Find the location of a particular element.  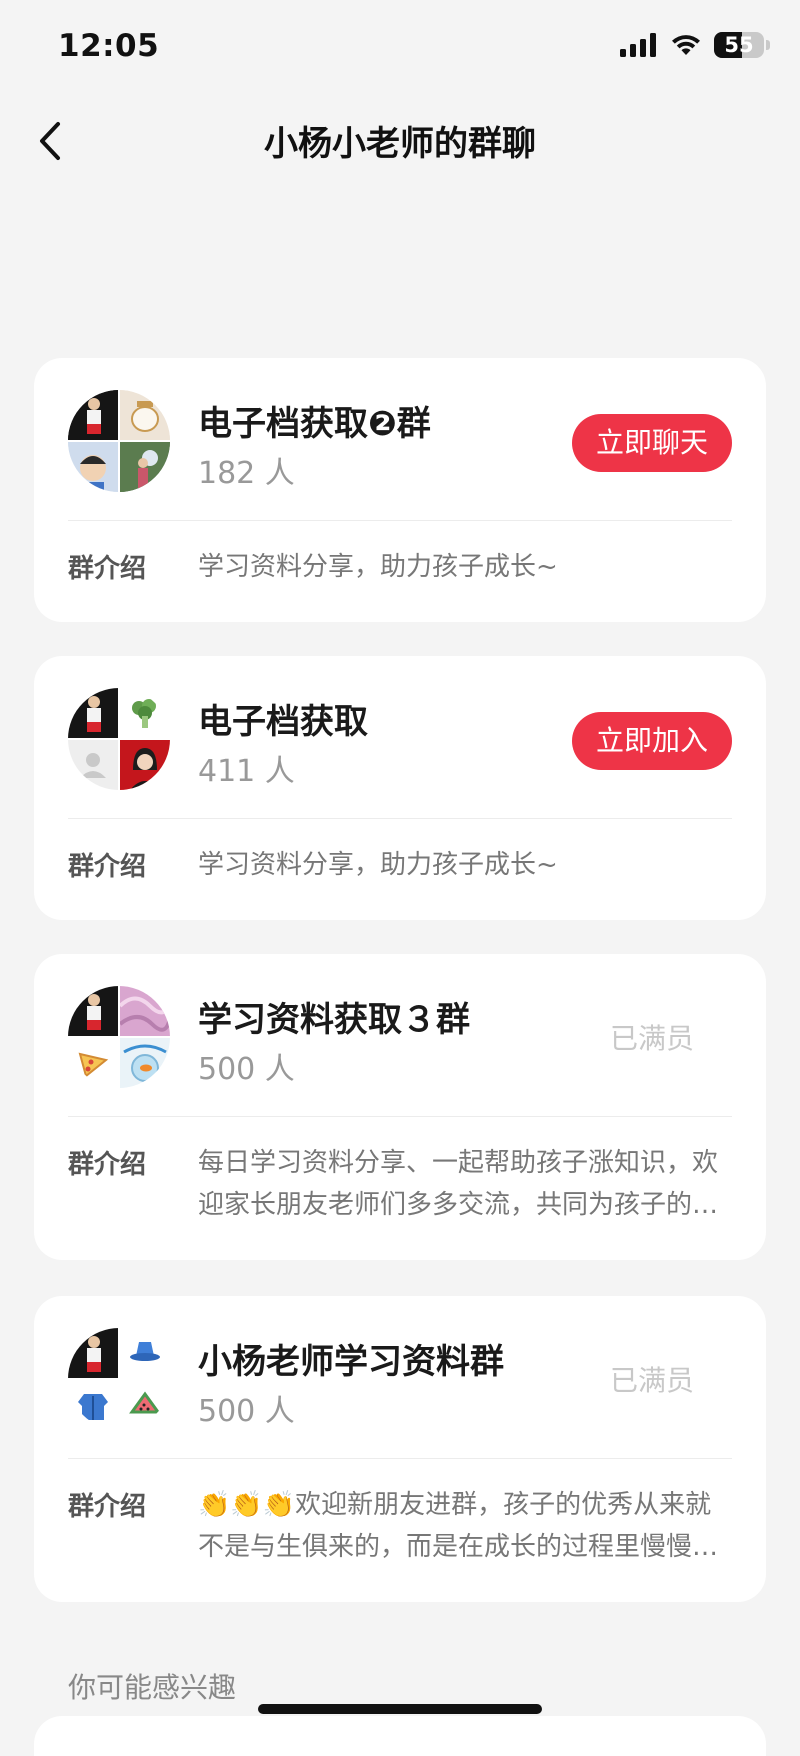

join-now-button: 立即加入 is located at coordinates (652, 741).